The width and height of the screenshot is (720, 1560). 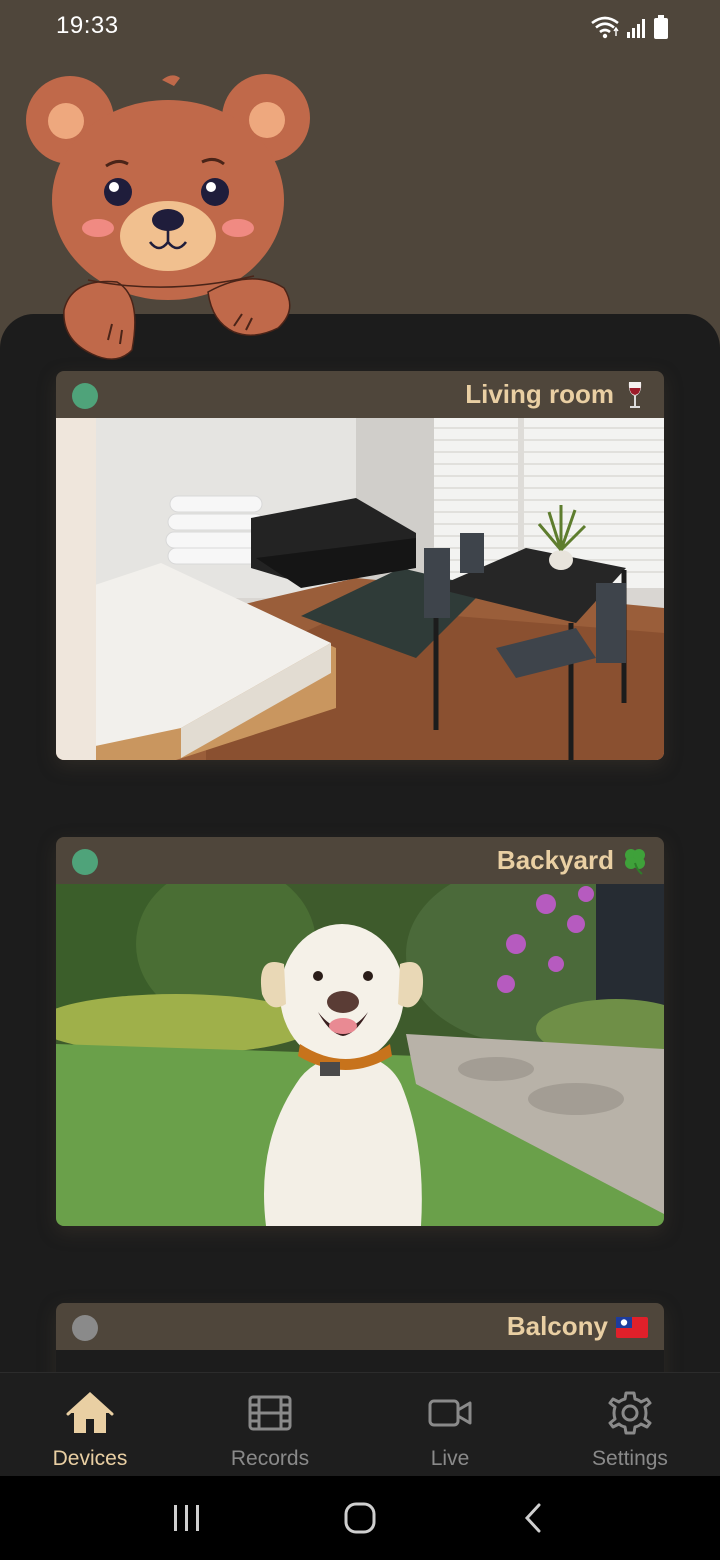 I want to click on nav-label: Settings, so click(x=630, y=1458).